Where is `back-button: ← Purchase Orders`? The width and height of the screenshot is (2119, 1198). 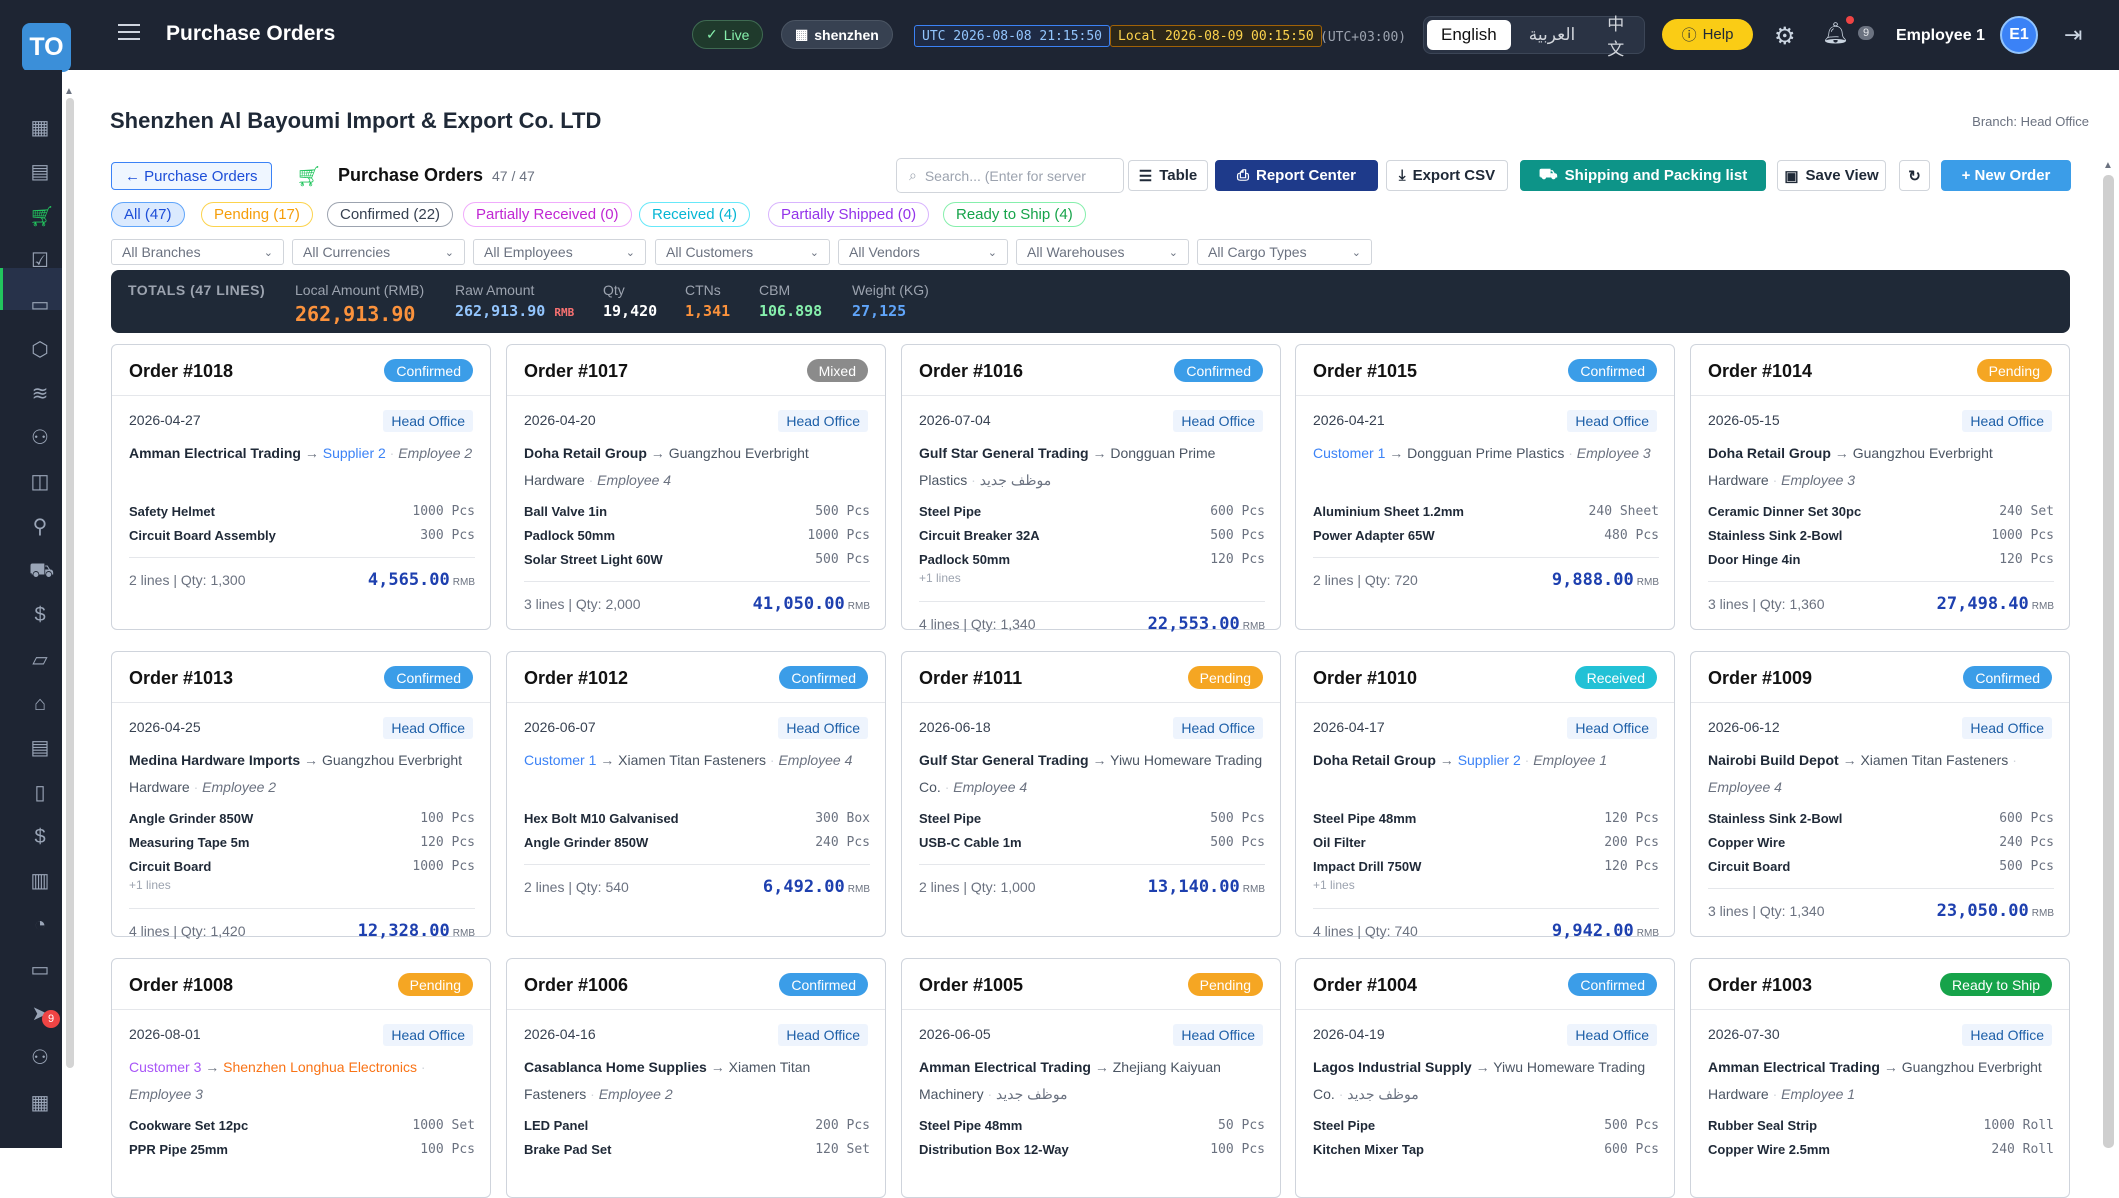 back-button: ← Purchase Orders is located at coordinates (191, 176).